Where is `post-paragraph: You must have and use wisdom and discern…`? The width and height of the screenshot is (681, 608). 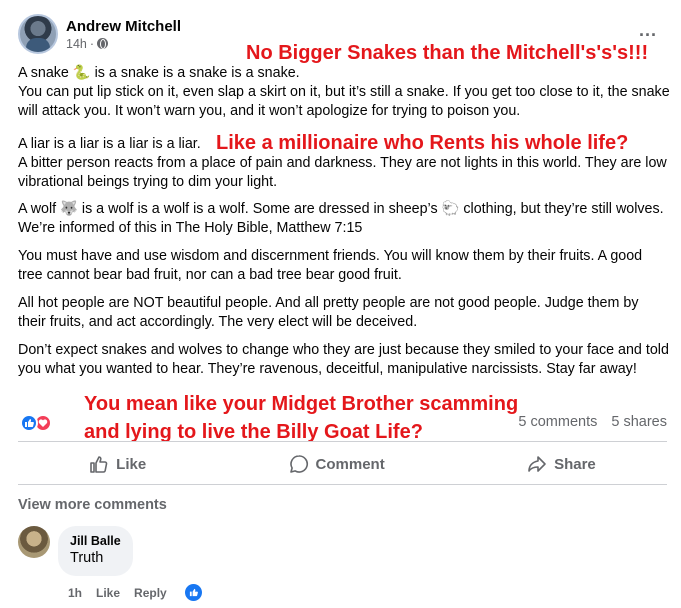
post-paragraph: You must have and use wisdom and discern… is located at coordinates (330, 265).